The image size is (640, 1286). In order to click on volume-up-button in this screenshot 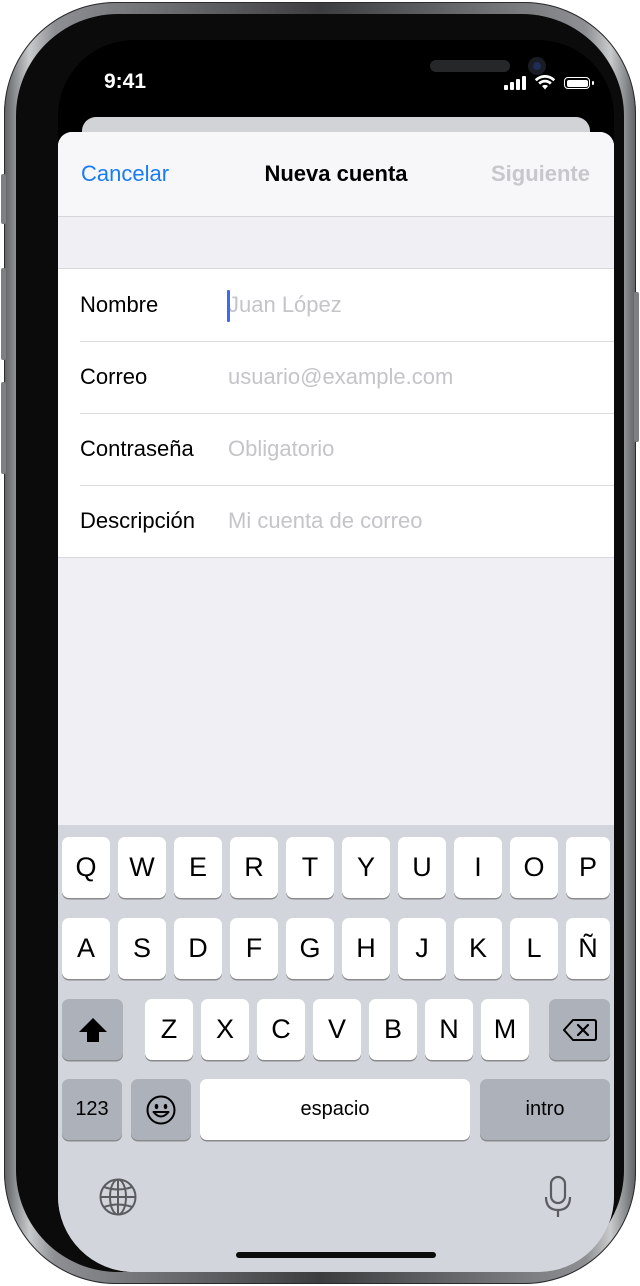, I will do `click(3, 314)`.